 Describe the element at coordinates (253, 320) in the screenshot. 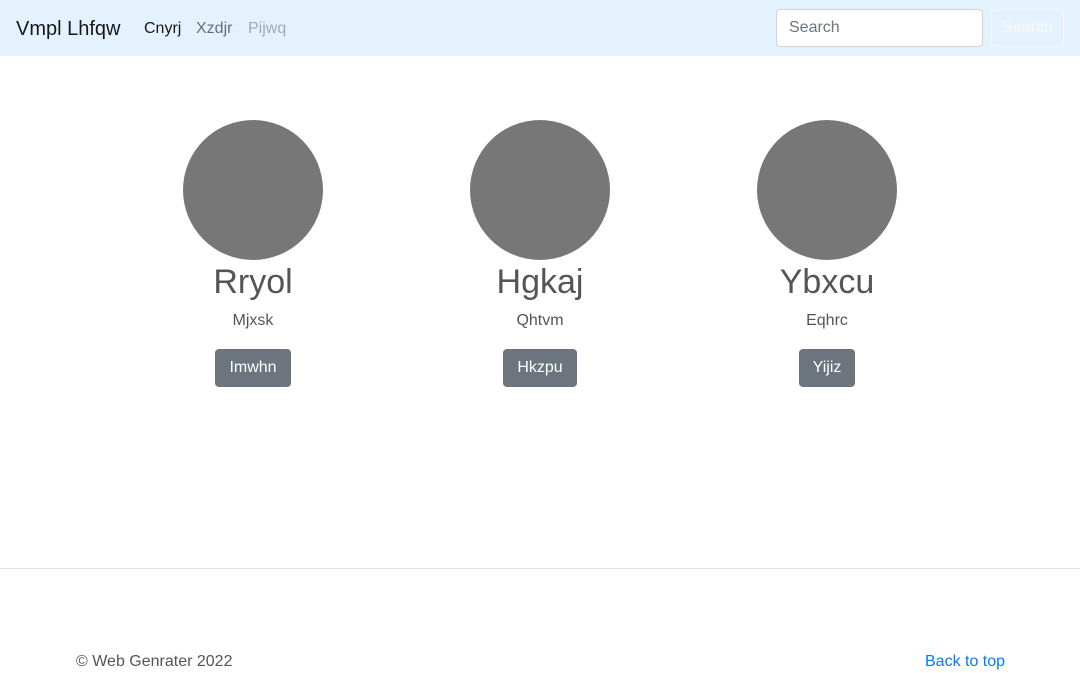

I see `card-subtitle: Mjxsk` at that location.